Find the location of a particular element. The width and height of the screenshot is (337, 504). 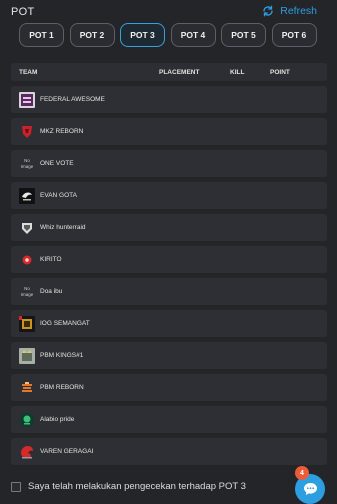

team-name: EVAN GOTA is located at coordinates (58, 195).